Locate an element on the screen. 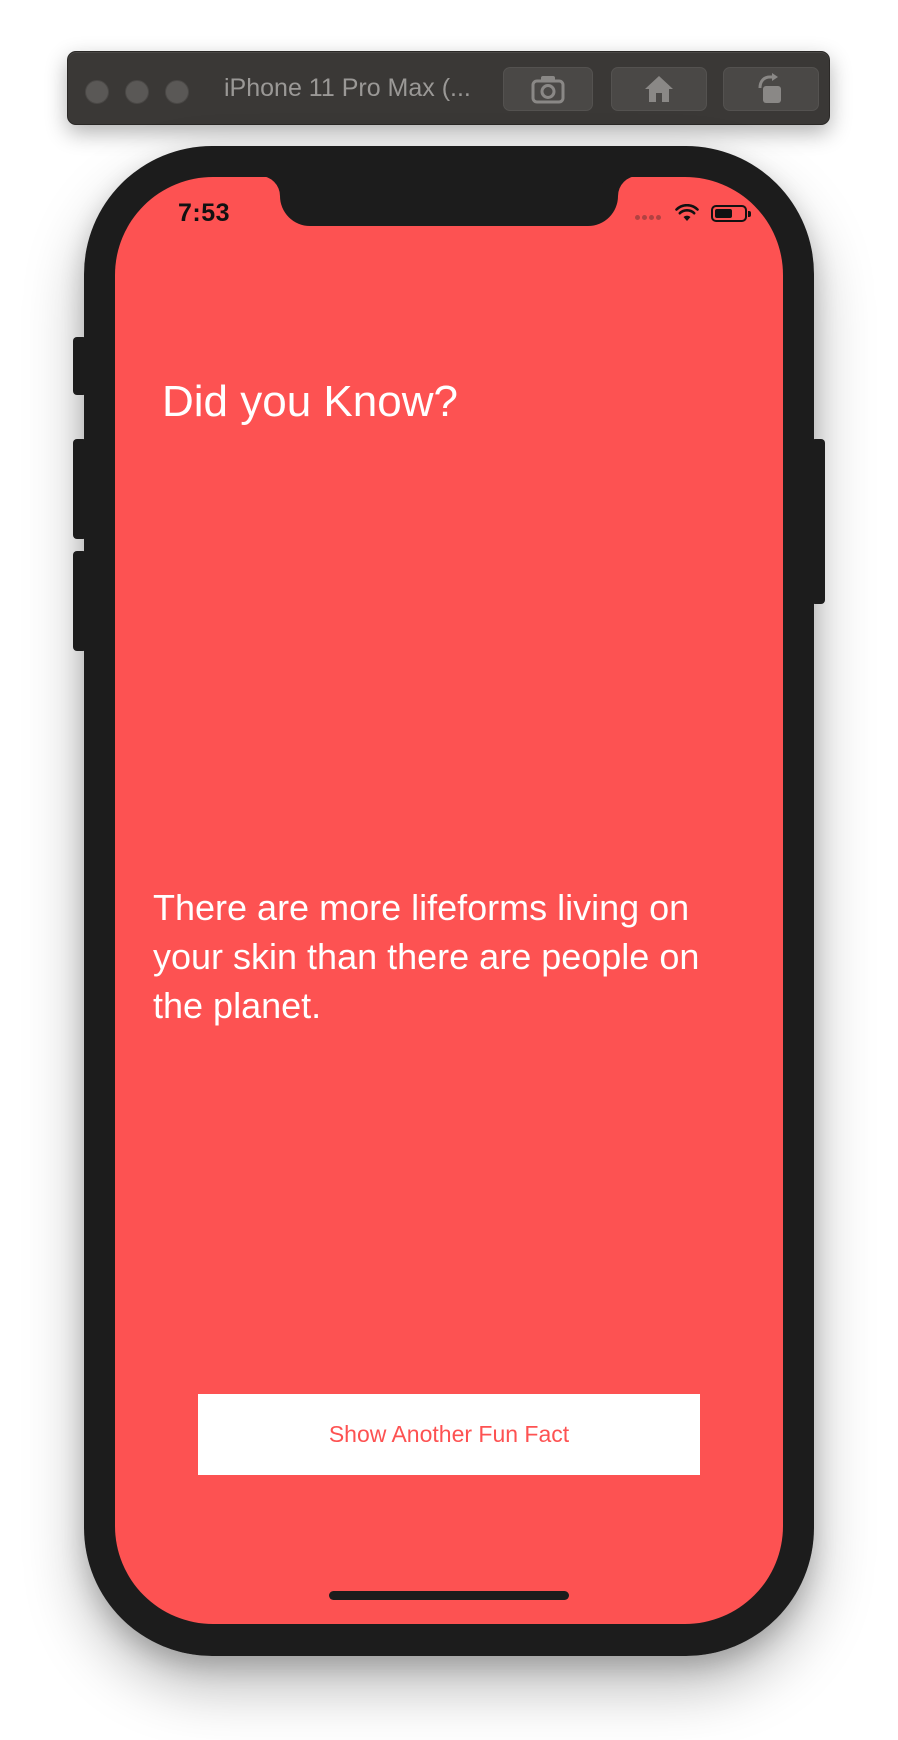  show-another-fun-fact-button: Show Another Fun Fact is located at coordinates (449, 1434).